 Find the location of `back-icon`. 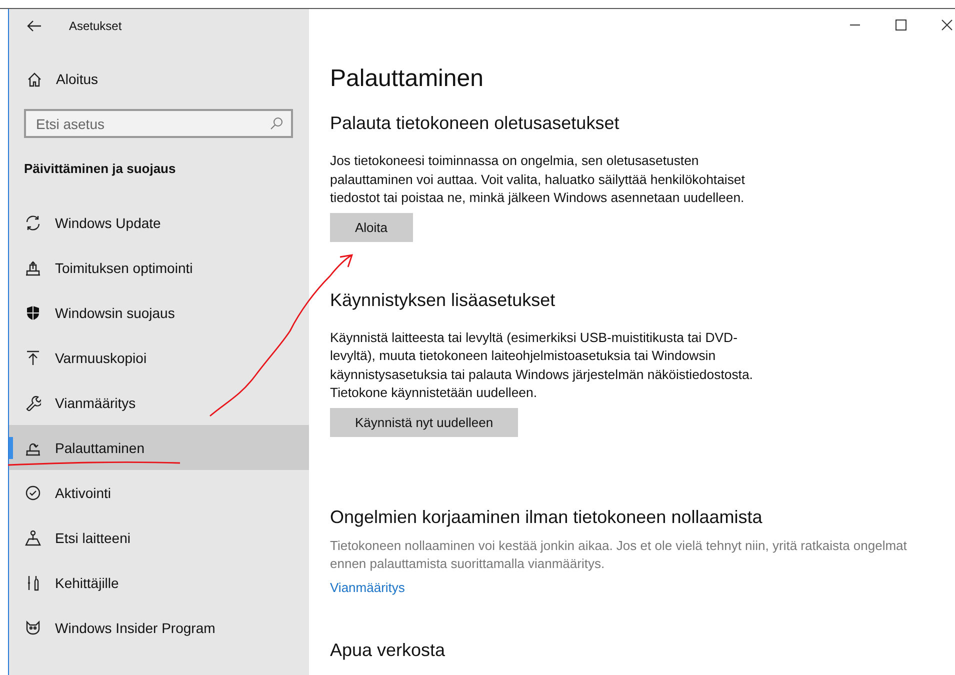

back-icon is located at coordinates (34, 26).